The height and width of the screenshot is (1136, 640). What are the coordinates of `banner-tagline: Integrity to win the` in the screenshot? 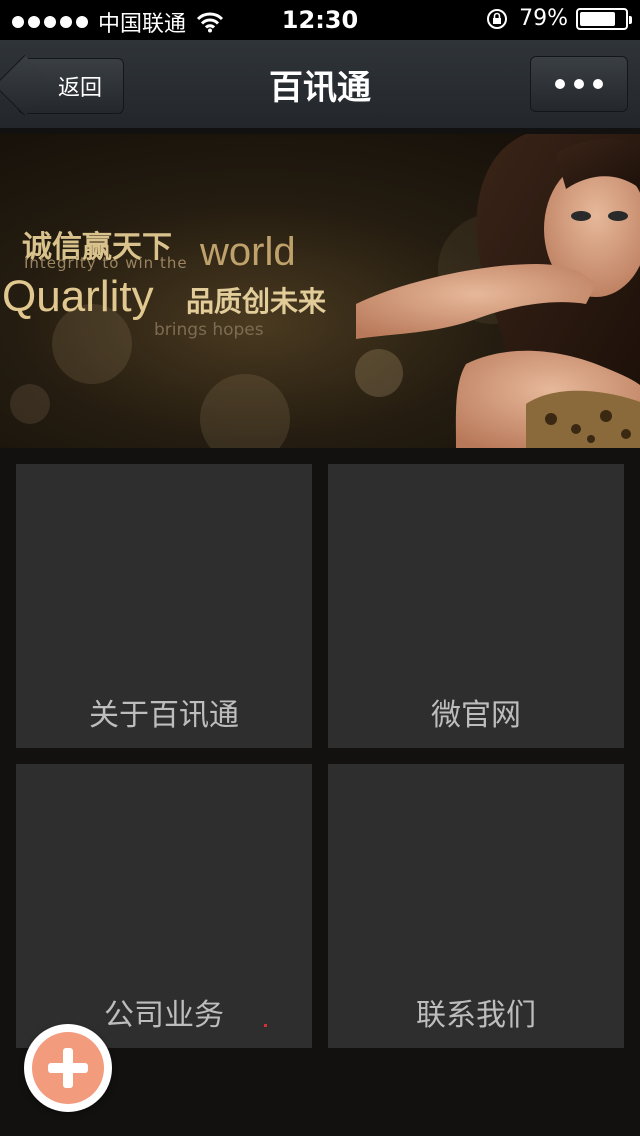 It's located at (106, 263).